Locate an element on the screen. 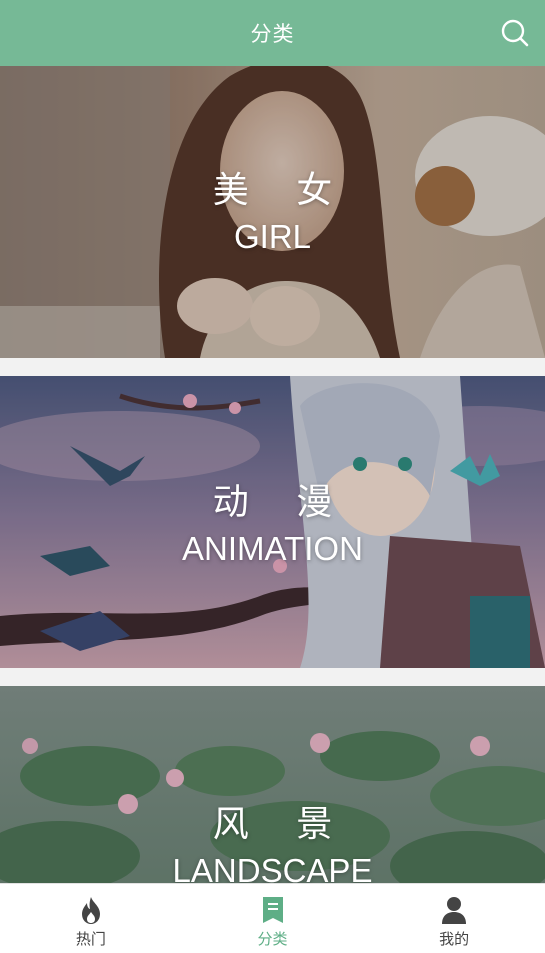 This screenshot has width=545, height=953. category-title-en: GIRL is located at coordinates (272, 237).